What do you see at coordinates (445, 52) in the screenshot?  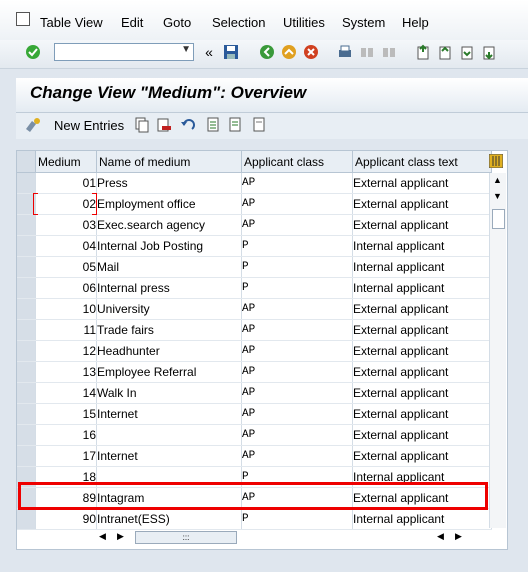 I see `prev-page-icon` at bounding box center [445, 52].